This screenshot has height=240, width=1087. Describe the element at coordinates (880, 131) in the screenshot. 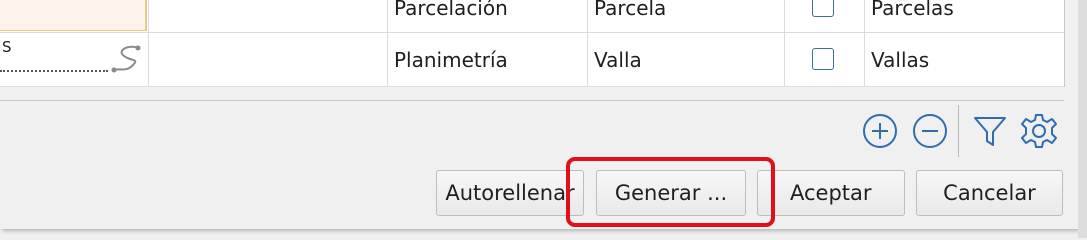

I see `plus-circle-icon` at that location.